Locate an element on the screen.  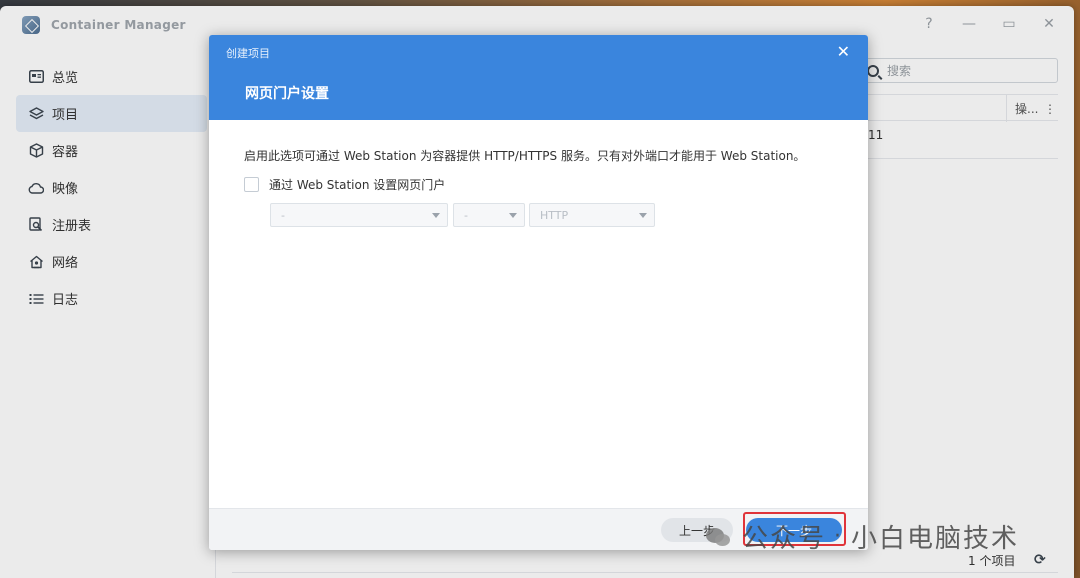
host-select-value: - is located at coordinates (283, 215).